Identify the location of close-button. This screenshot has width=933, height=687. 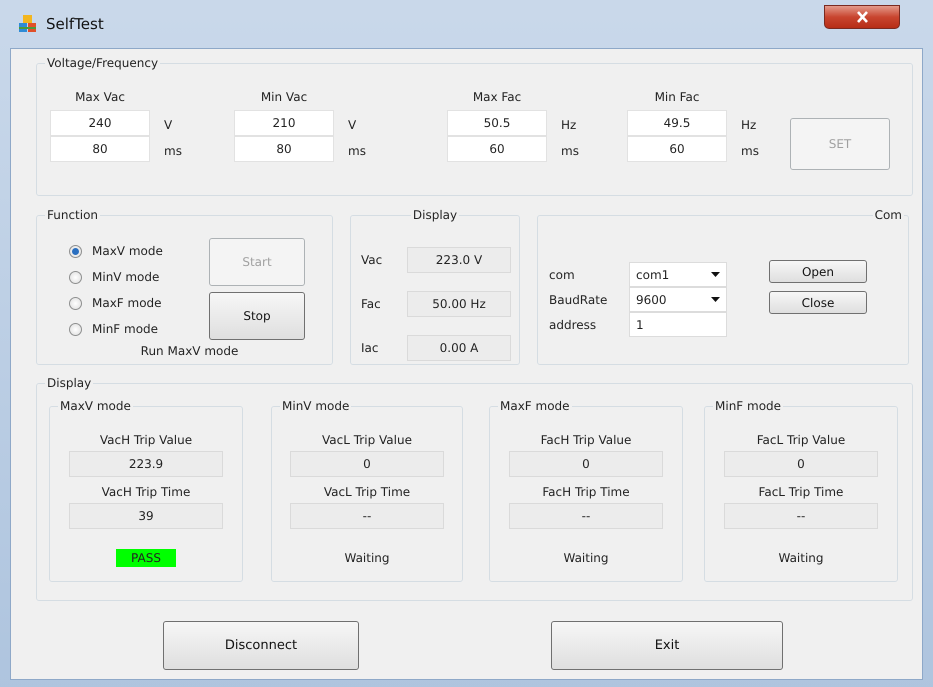
(862, 17).